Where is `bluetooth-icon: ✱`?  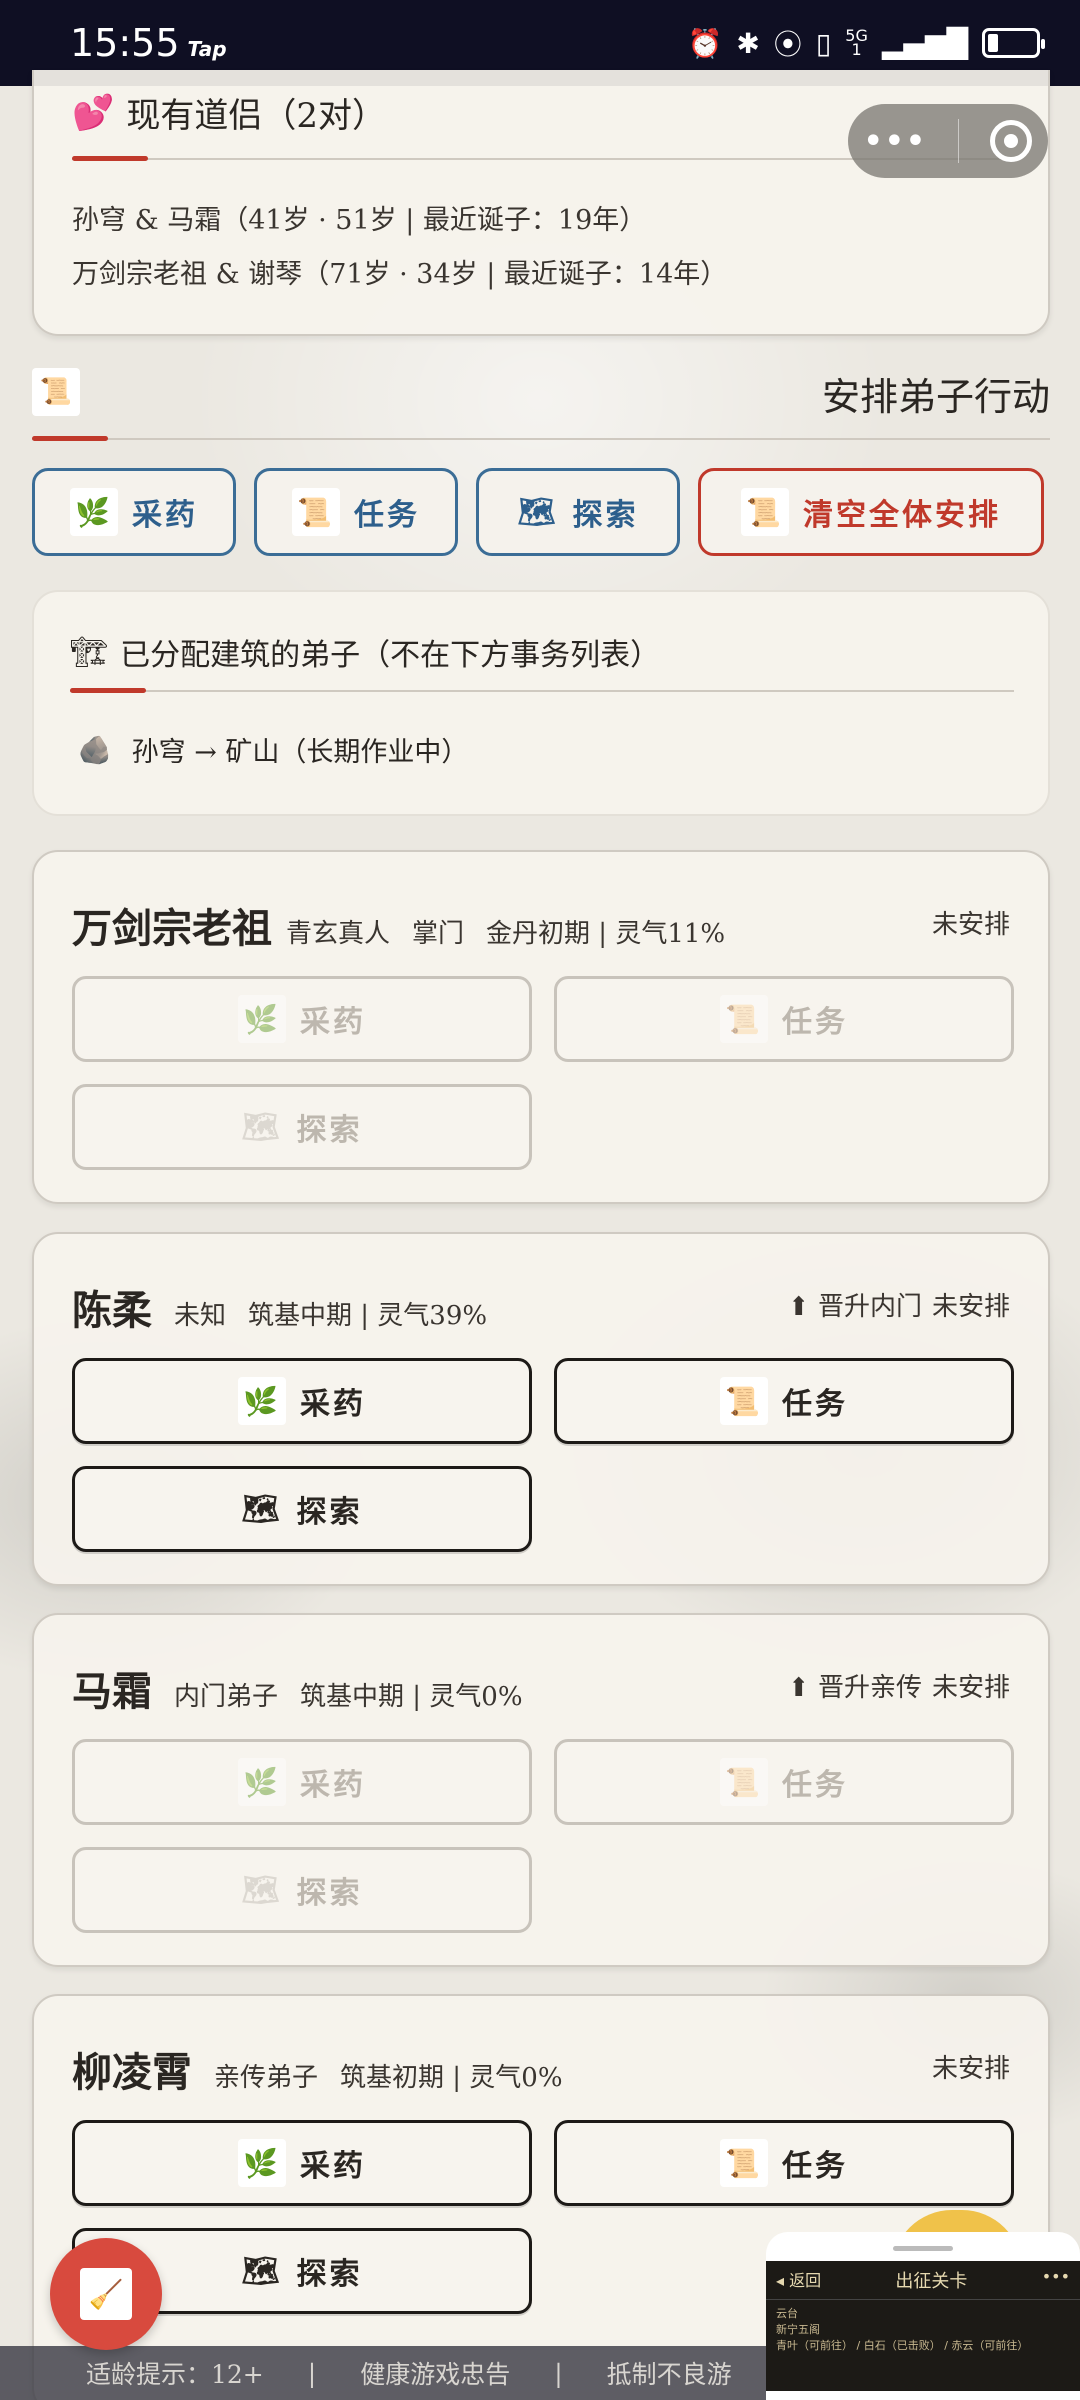
bluetooth-icon: ✱ is located at coordinates (748, 43).